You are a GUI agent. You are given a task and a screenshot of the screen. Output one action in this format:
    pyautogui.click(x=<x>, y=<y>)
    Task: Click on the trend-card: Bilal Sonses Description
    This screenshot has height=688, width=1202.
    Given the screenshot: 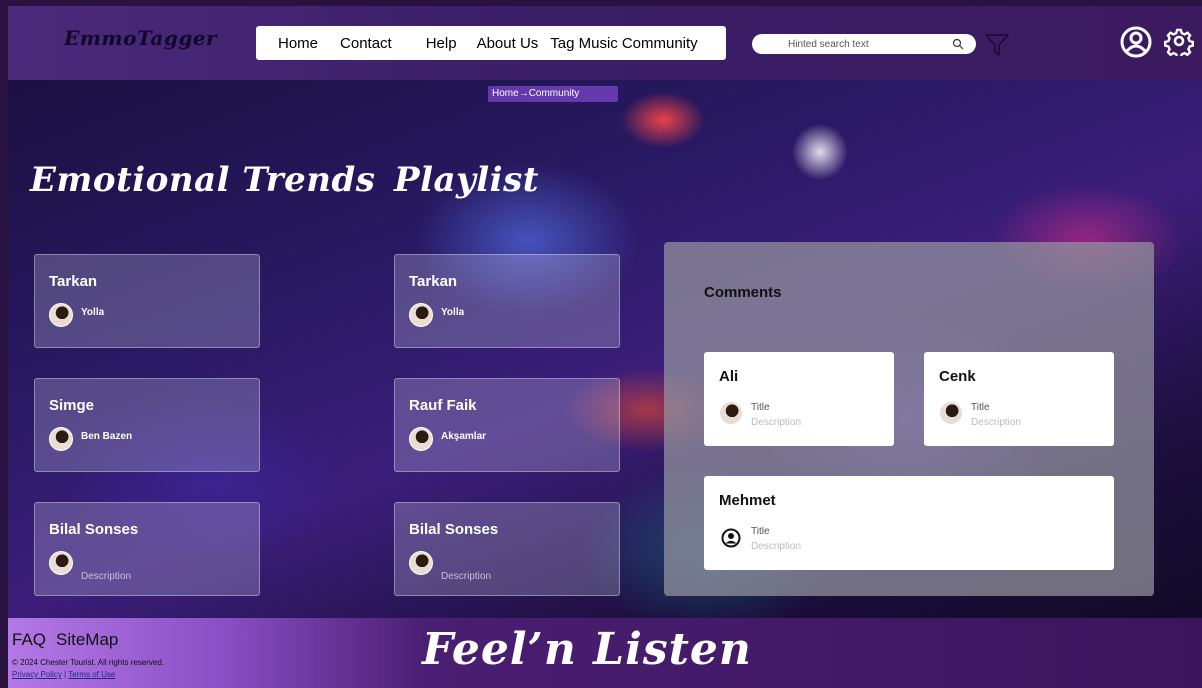 What is the action you would take?
    pyautogui.click(x=147, y=549)
    